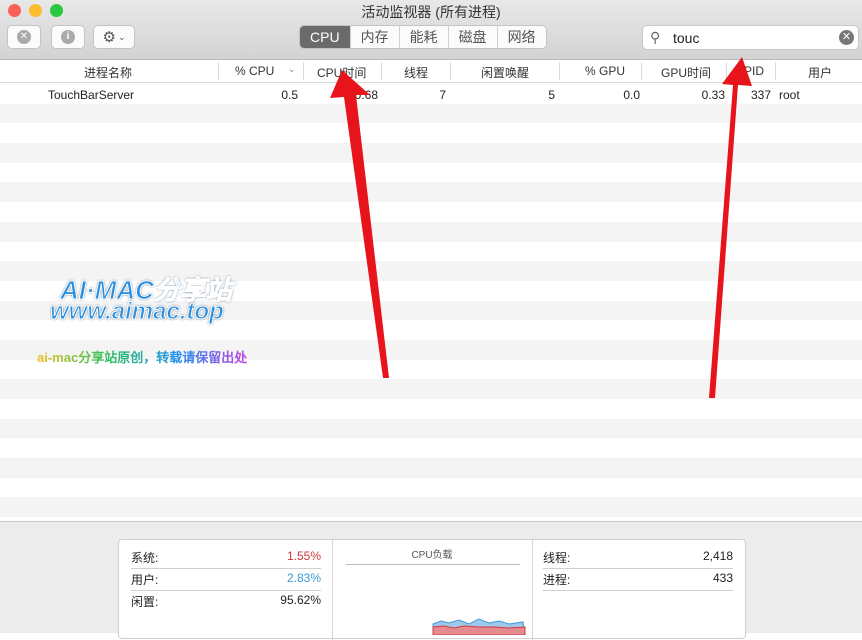 This screenshot has height=640, width=862. I want to click on cpu-load-graph, so click(479, 626).